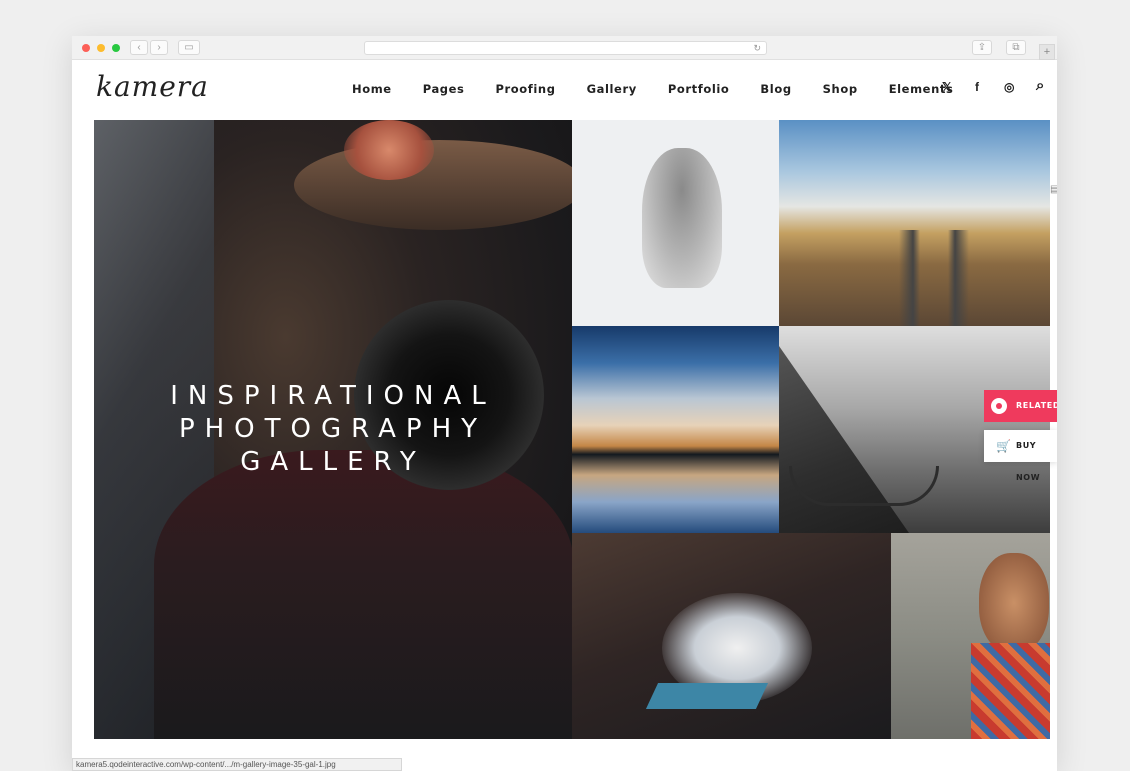  I want to click on sidebar-toggle-icon: ▭, so click(189, 47).